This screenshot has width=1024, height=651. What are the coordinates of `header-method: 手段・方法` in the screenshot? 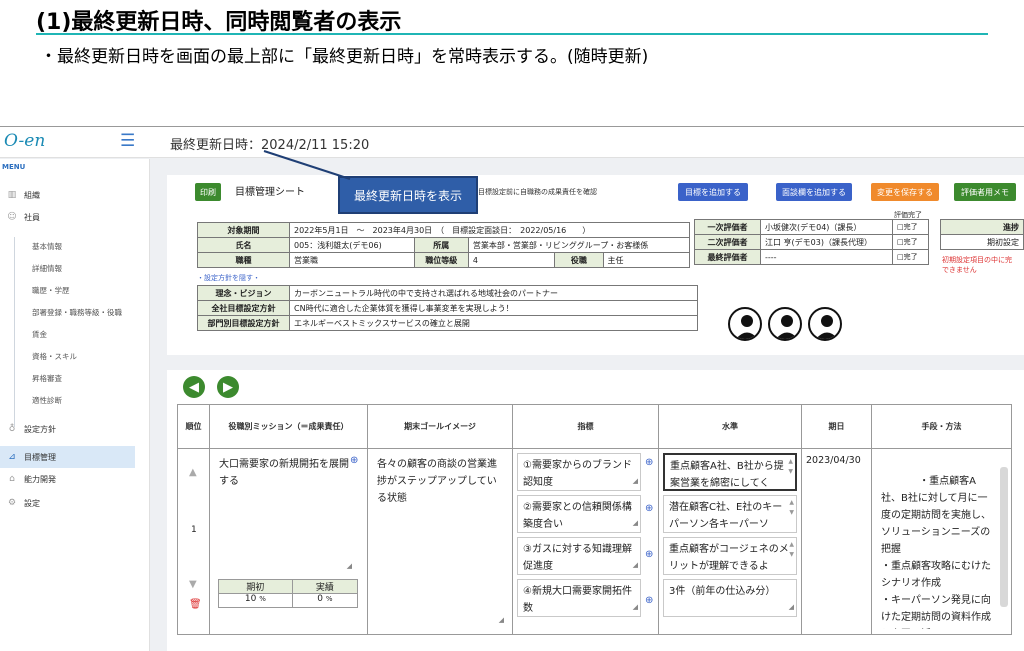 It's located at (941, 426).